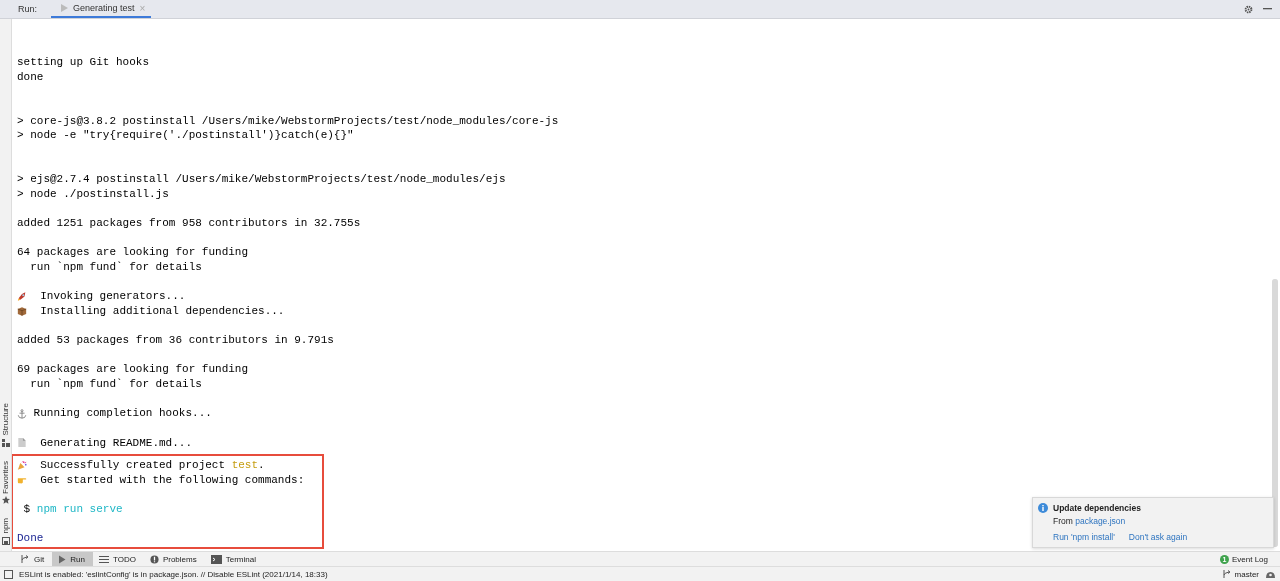  What do you see at coordinates (261, 179) in the screenshot?
I see `console-line: > ejs@2.7.4 postinstall /Users/mike/WebstormProjects/test/node_modules/ejs` at bounding box center [261, 179].